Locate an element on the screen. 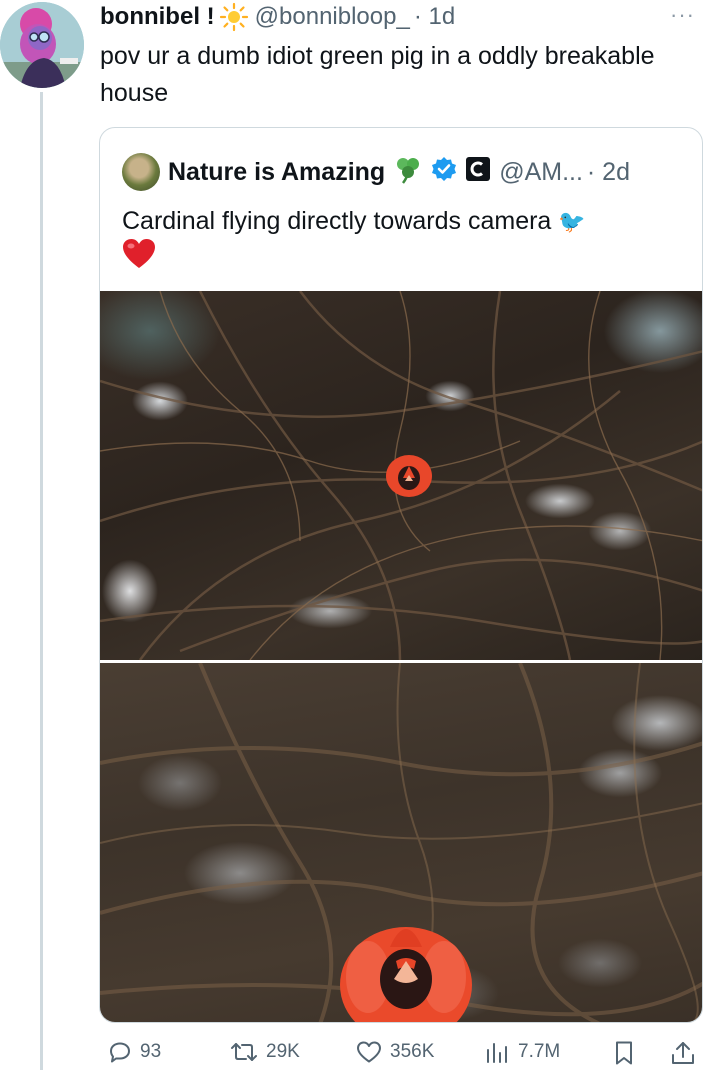 The image size is (703, 1070). like-button: 356K is located at coordinates (395, 1052).